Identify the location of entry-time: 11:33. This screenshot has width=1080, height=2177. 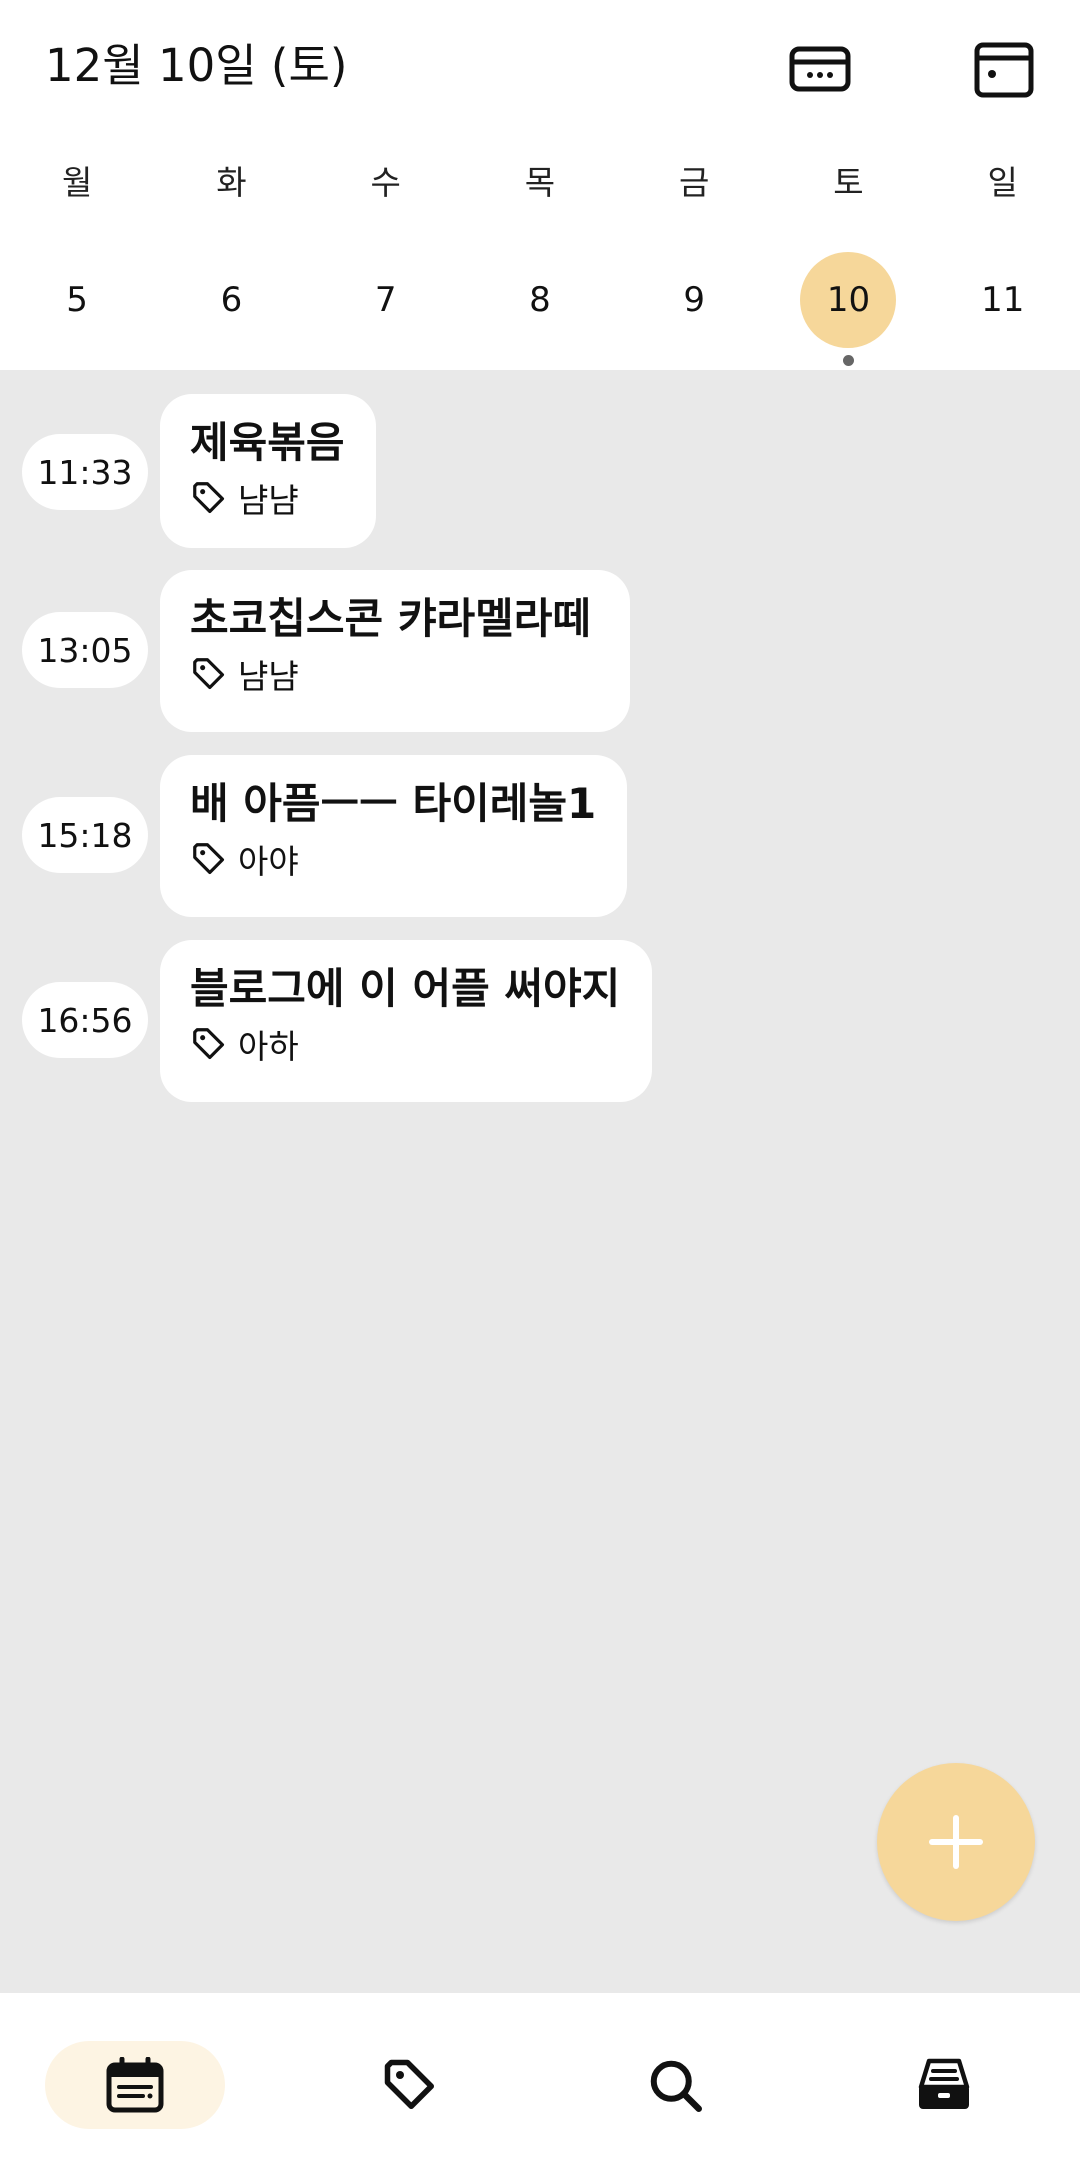
(85, 472).